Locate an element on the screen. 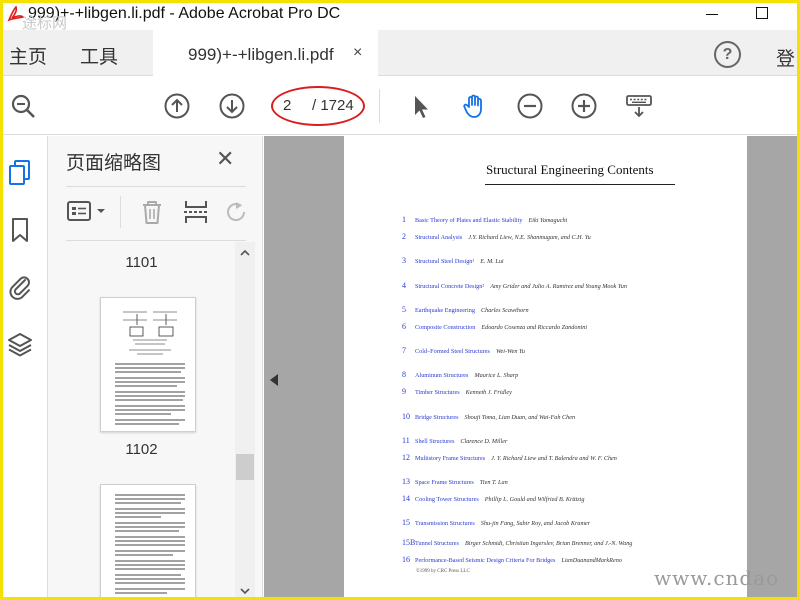  watermark-bottom-right: www.cndao is located at coordinates (717, 578).